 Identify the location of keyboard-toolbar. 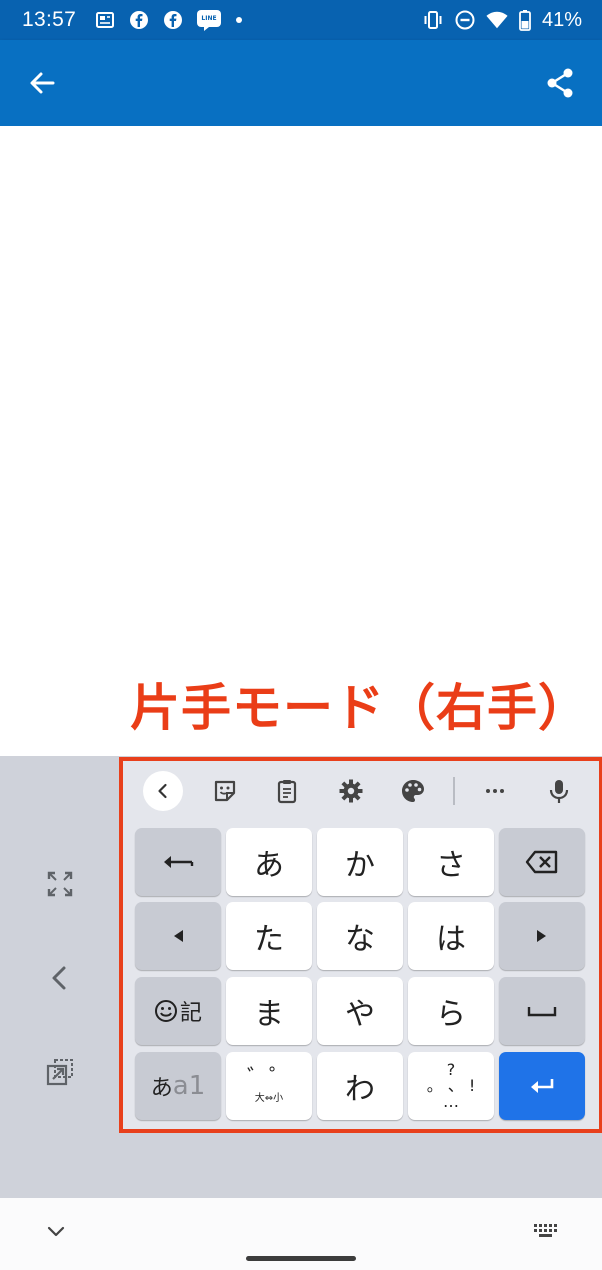
(361, 791).